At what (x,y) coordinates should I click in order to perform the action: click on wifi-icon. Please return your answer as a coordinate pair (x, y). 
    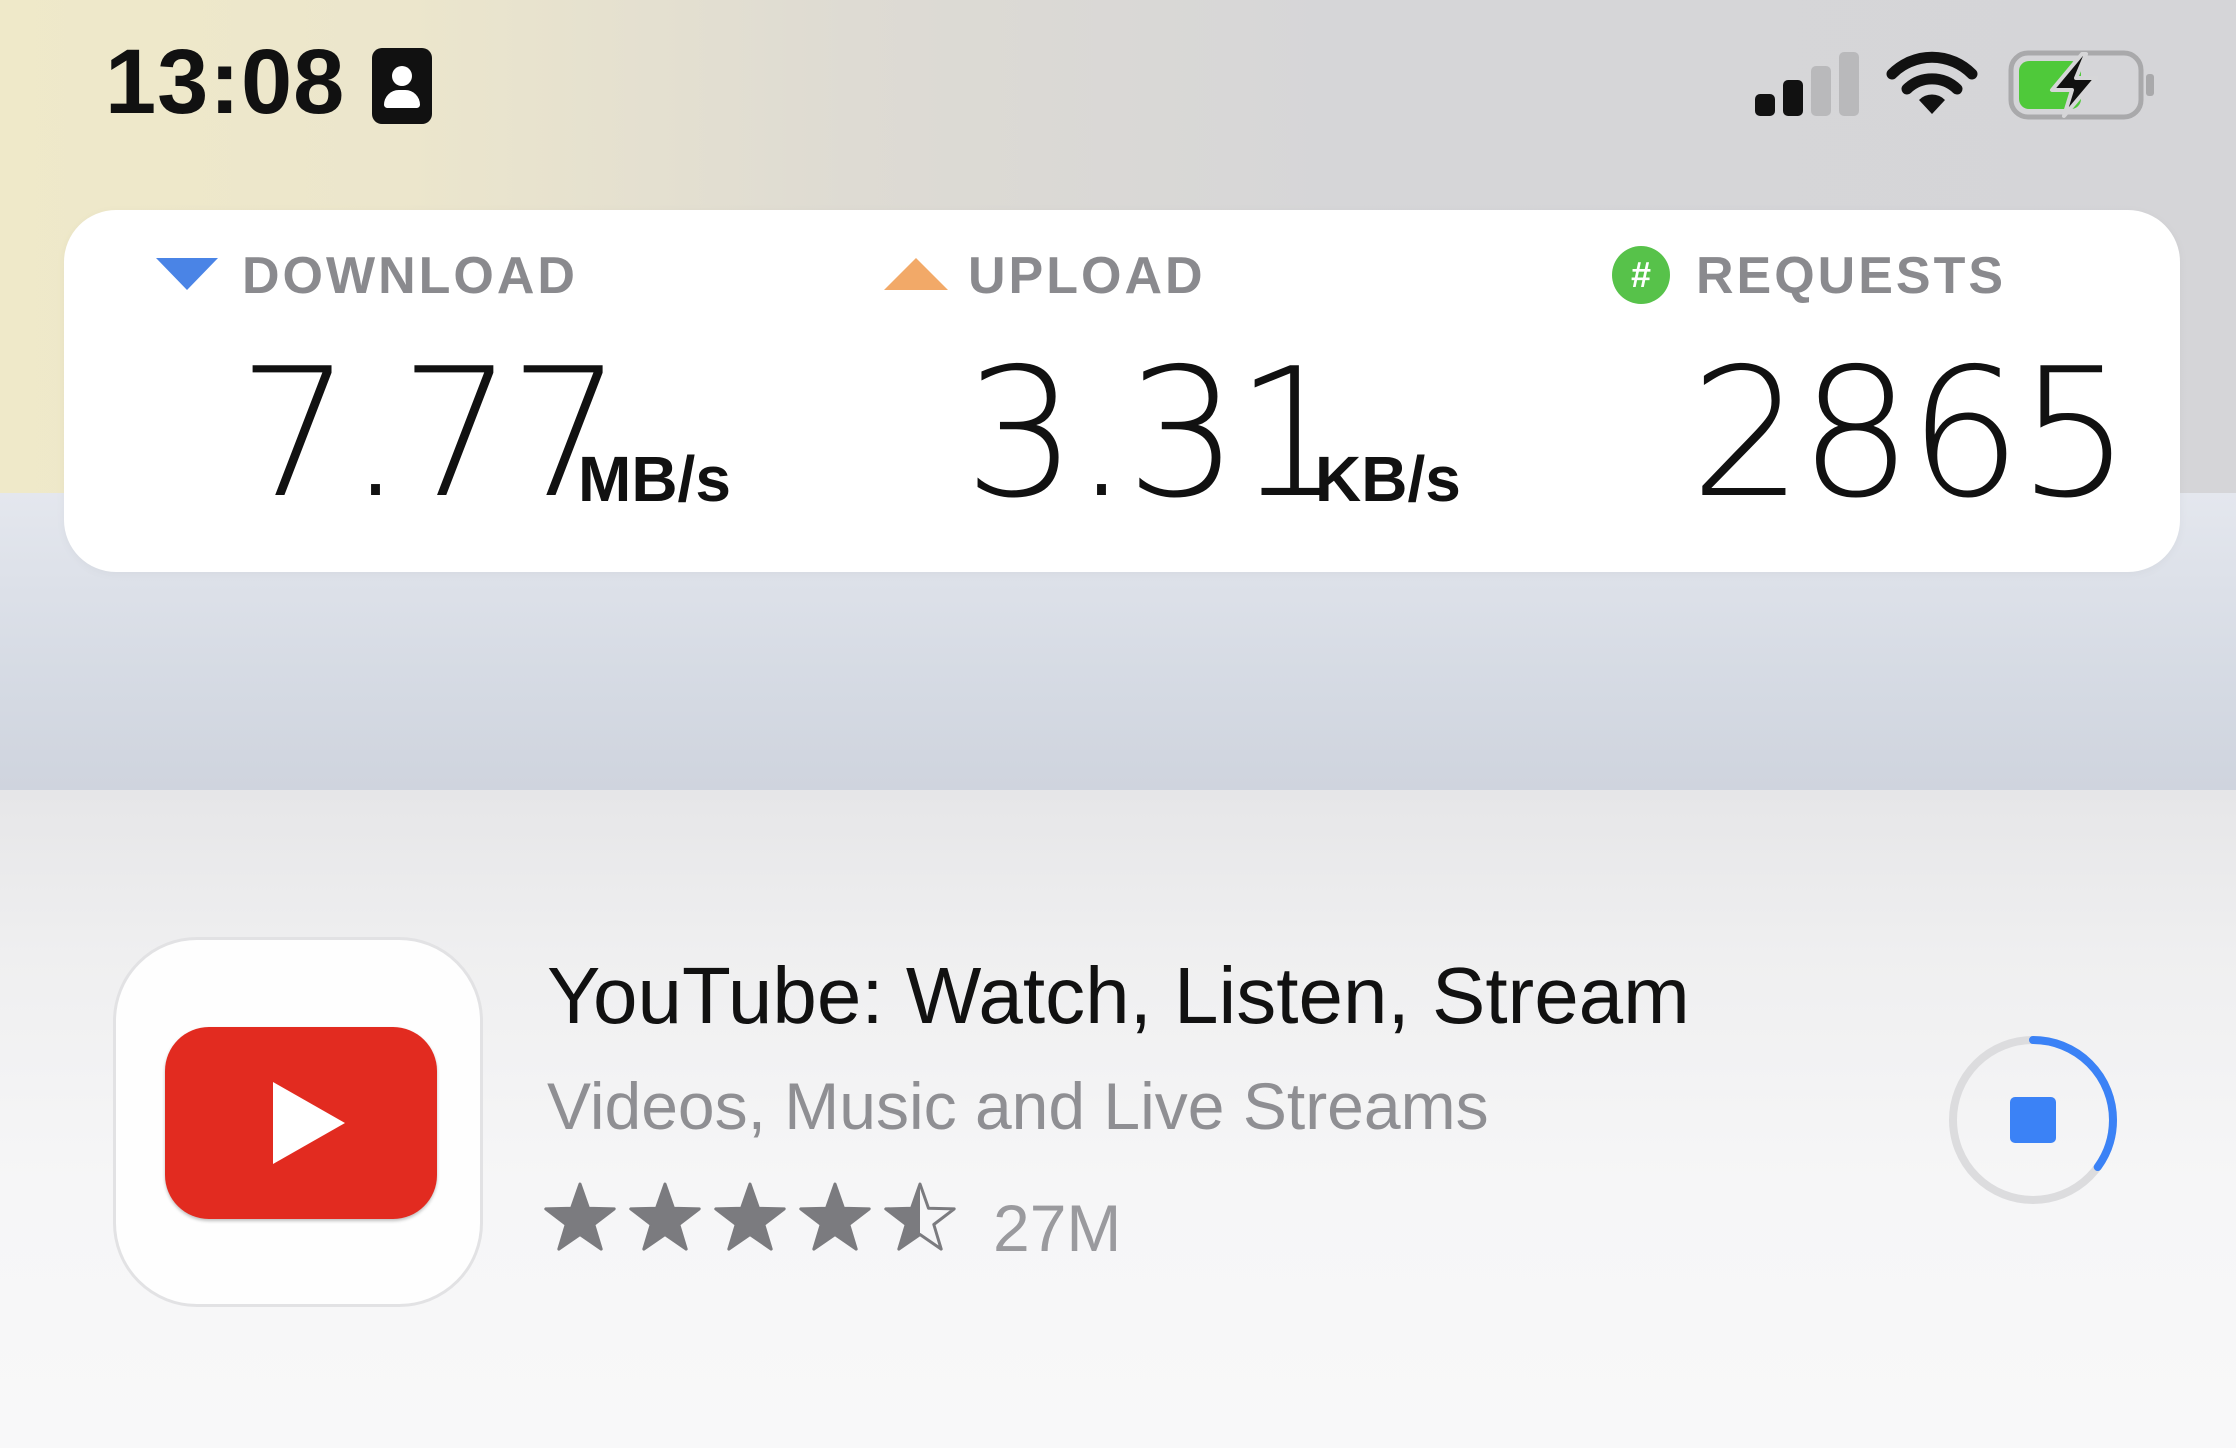
    Looking at the image, I should click on (1932, 82).